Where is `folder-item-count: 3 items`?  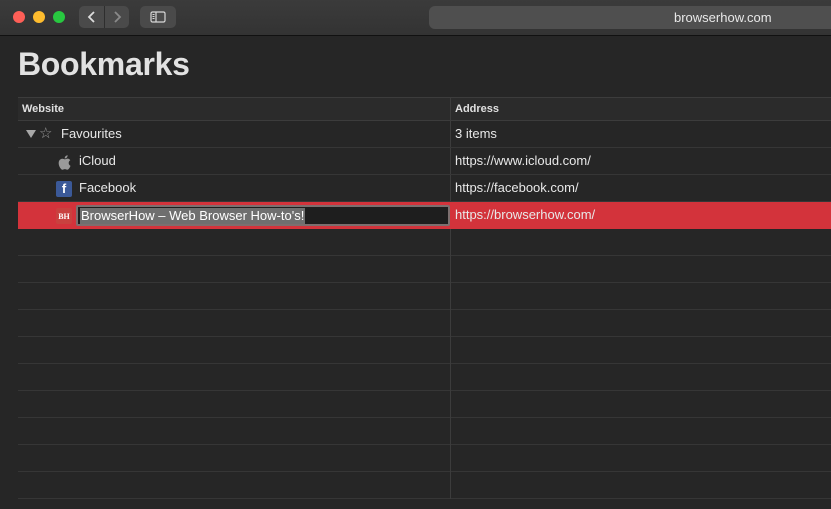 folder-item-count: 3 items is located at coordinates (640, 134).